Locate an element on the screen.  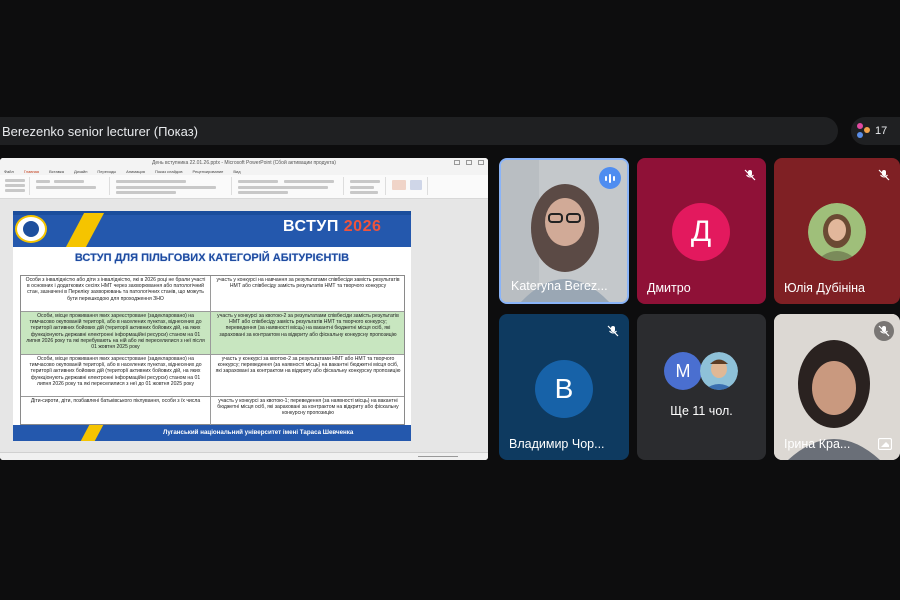
ribbon-tab: Вид is located at coordinates (236, 171).